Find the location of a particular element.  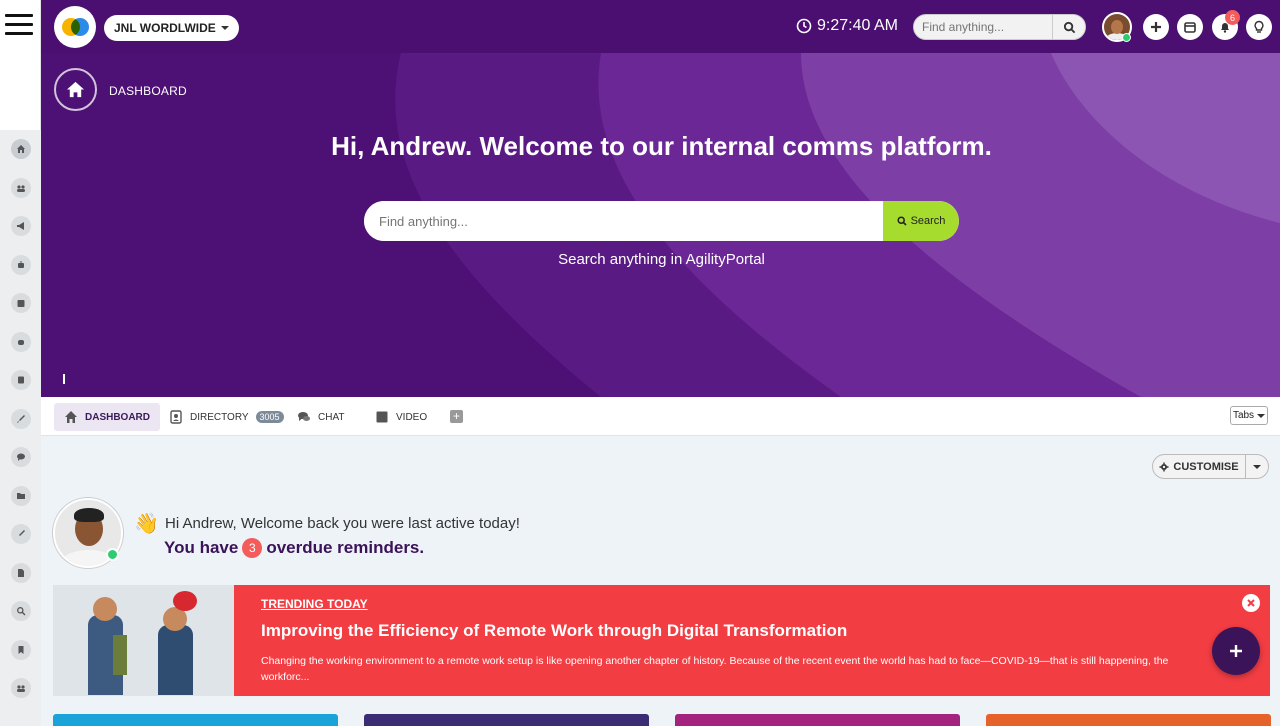

create-button is located at coordinates (1156, 27).